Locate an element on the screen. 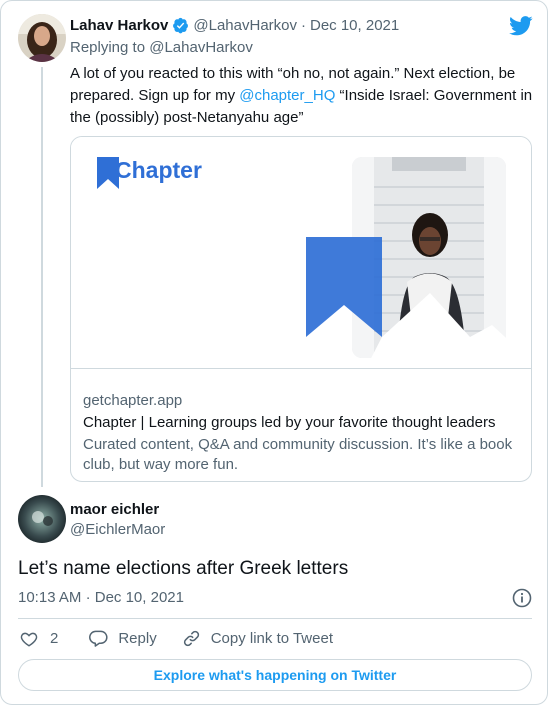 Image resolution: width=550 pixels, height=707 pixels. tweet-text: Let’s name elections after Greek letters is located at coordinates (183, 568).